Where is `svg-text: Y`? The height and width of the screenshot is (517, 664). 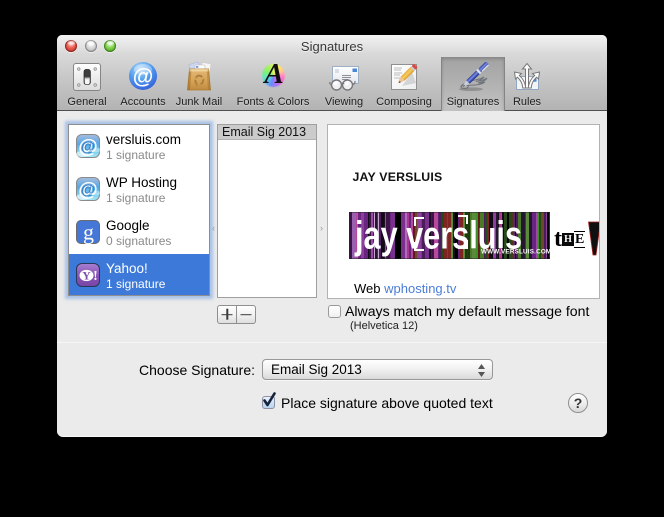
svg-text: Y is located at coordinates (86, 277).